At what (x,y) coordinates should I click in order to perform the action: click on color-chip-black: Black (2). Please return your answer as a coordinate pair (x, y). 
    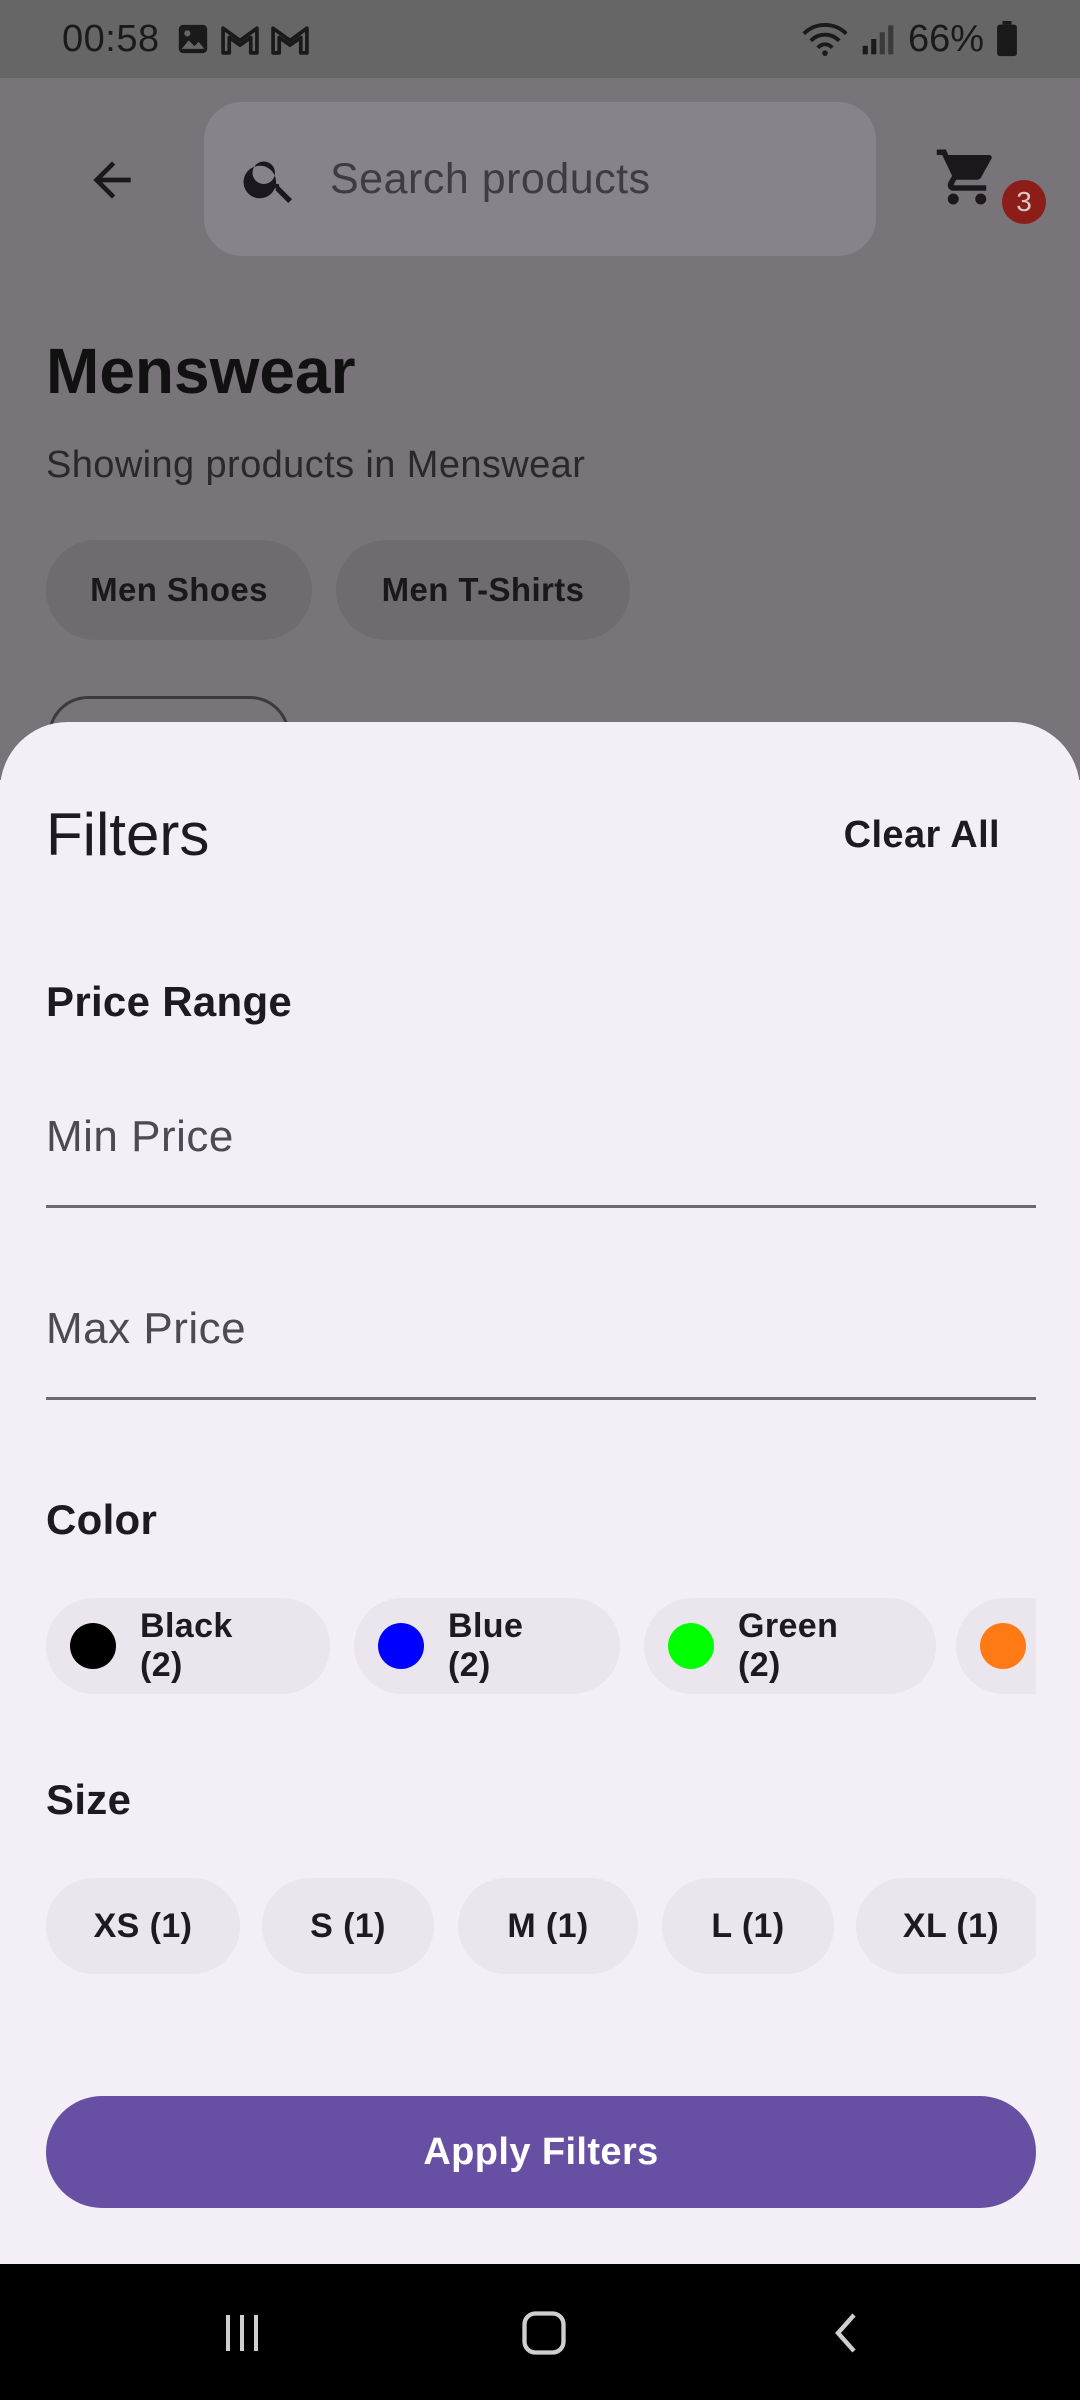
    Looking at the image, I should click on (188, 1646).